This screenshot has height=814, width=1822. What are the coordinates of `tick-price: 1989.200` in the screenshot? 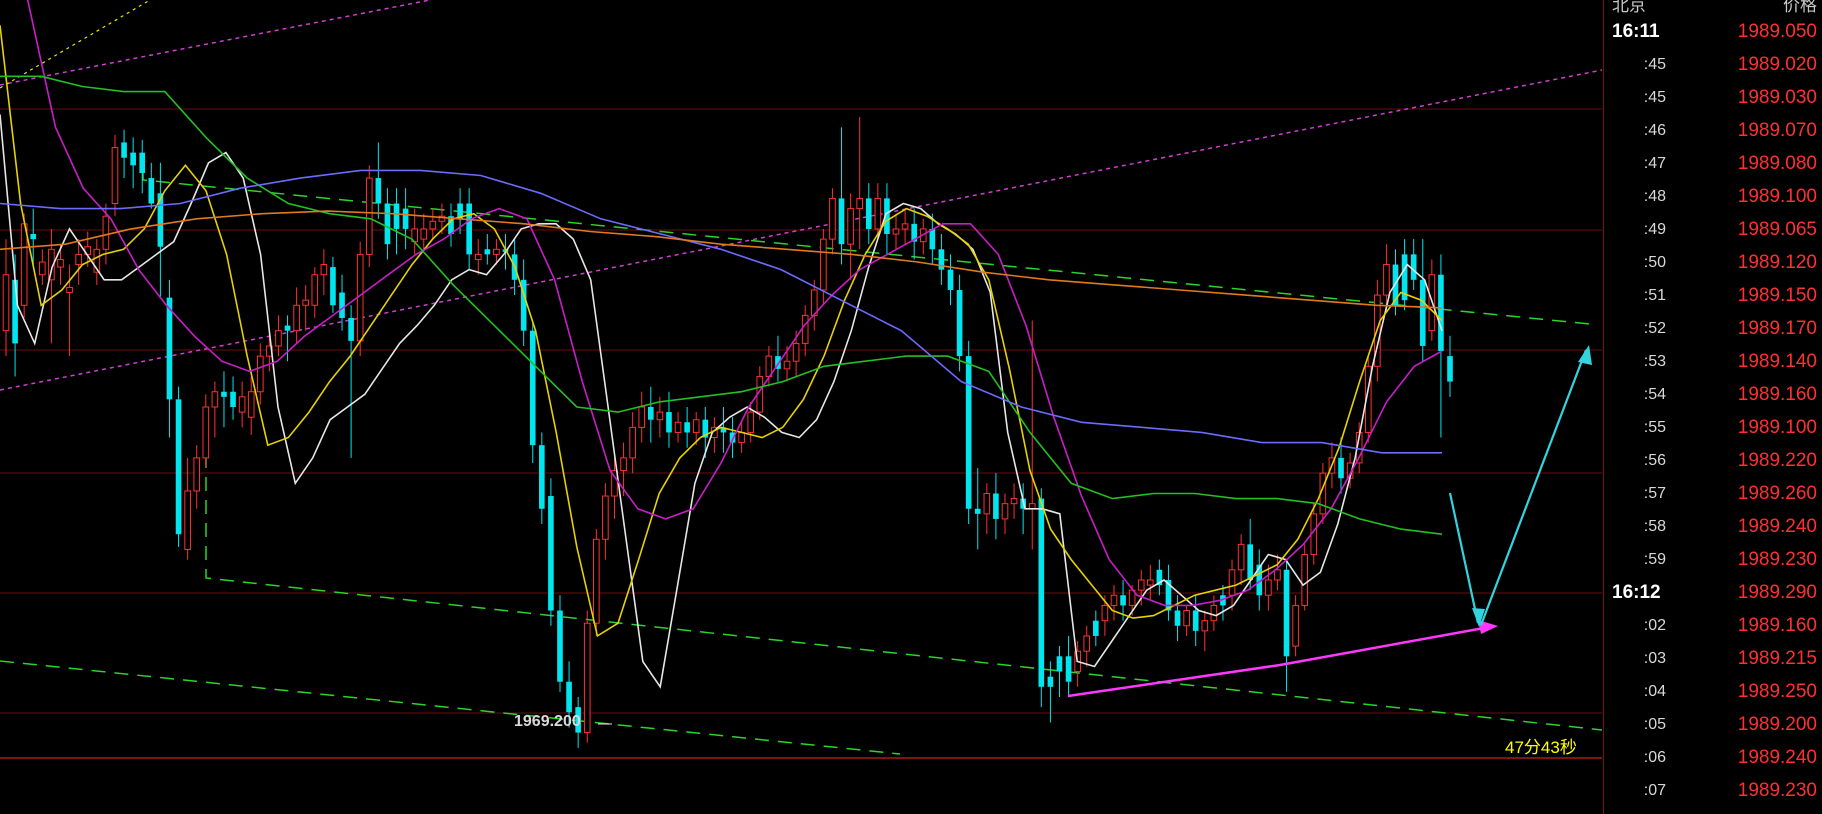 It's located at (1777, 724).